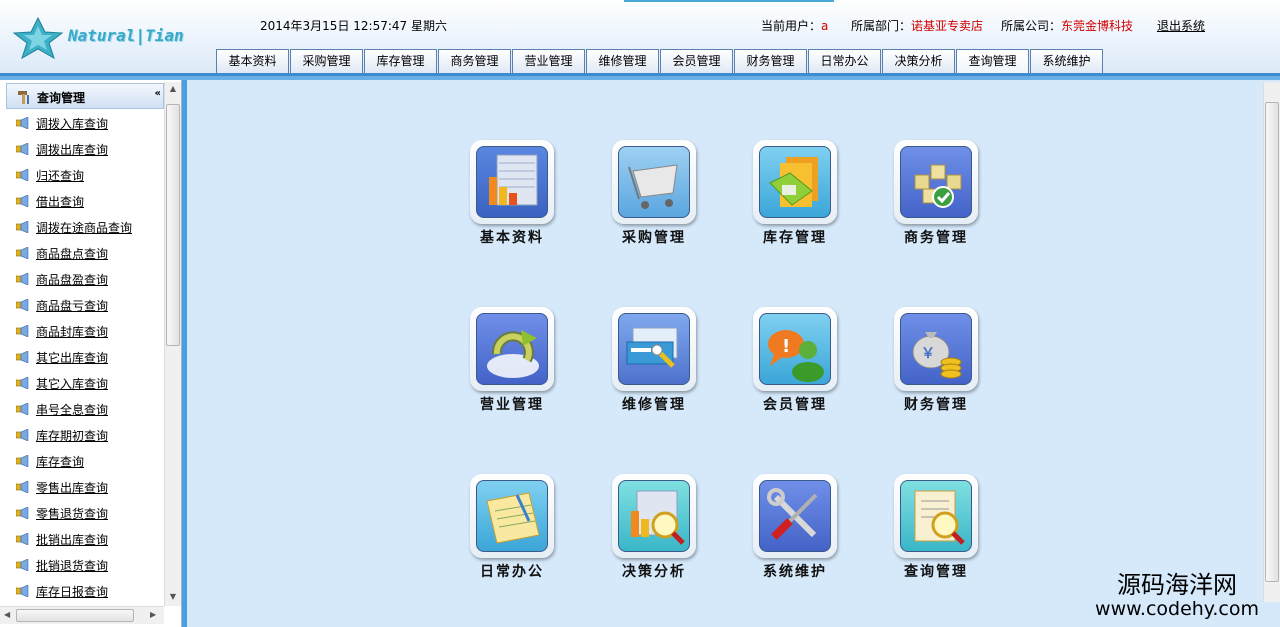 The image size is (1280, 627). Describe the element at coordinates (512, 195) in the screenshot. I see `module-basic-info: 基本资料` at that location.